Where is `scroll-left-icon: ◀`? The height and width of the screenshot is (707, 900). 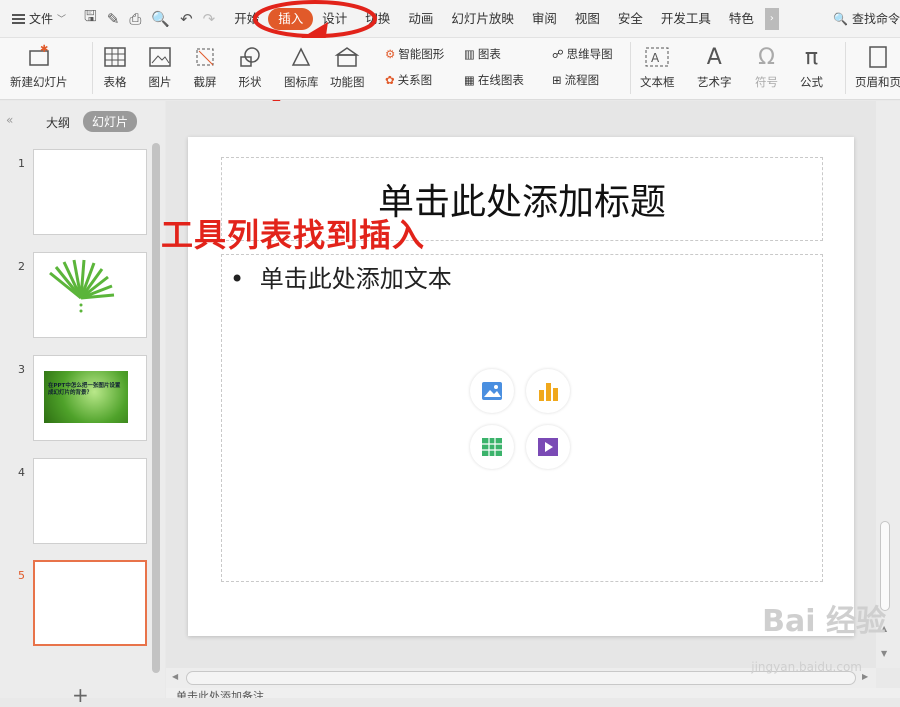
scroll-left-icon: ◀ is located at coordinates (175, 676).